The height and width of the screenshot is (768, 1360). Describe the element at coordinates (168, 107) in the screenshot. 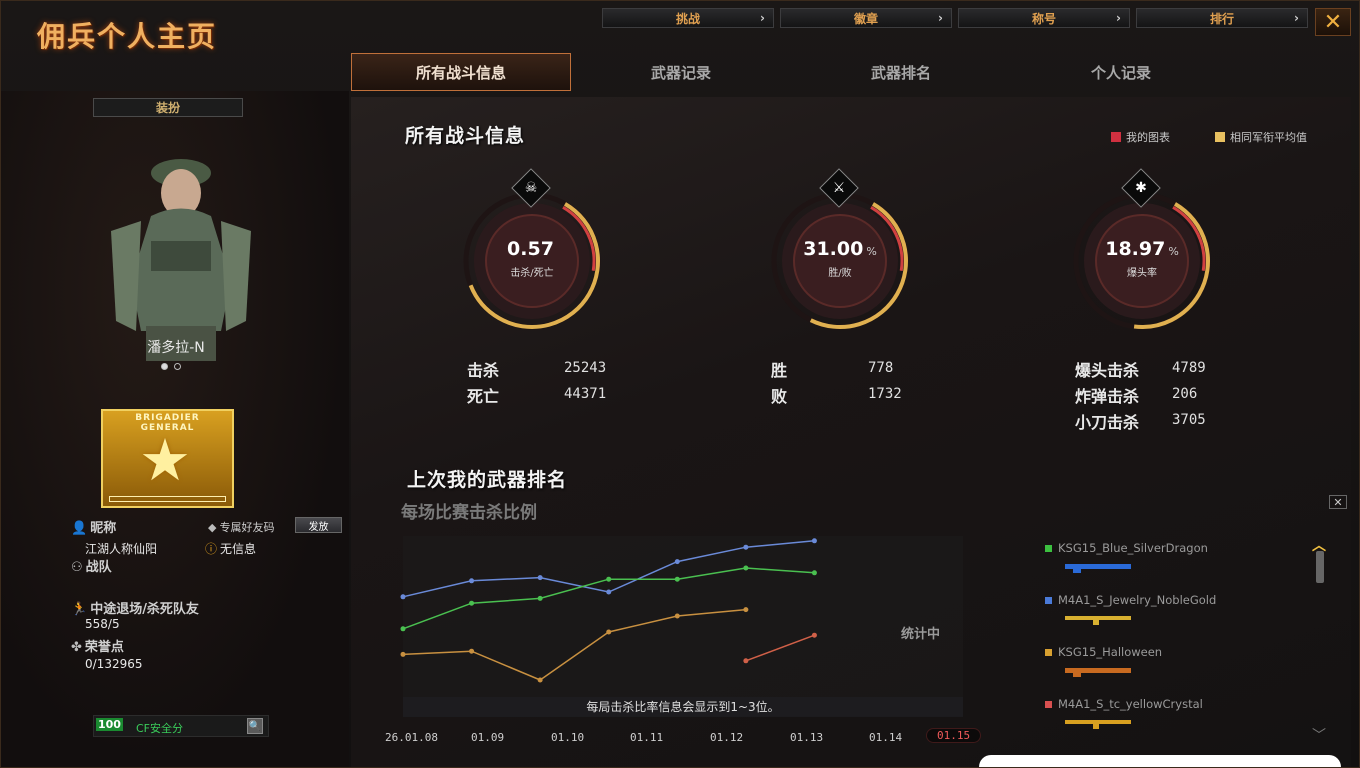

I see `outfit-button: 装扮` at that location.